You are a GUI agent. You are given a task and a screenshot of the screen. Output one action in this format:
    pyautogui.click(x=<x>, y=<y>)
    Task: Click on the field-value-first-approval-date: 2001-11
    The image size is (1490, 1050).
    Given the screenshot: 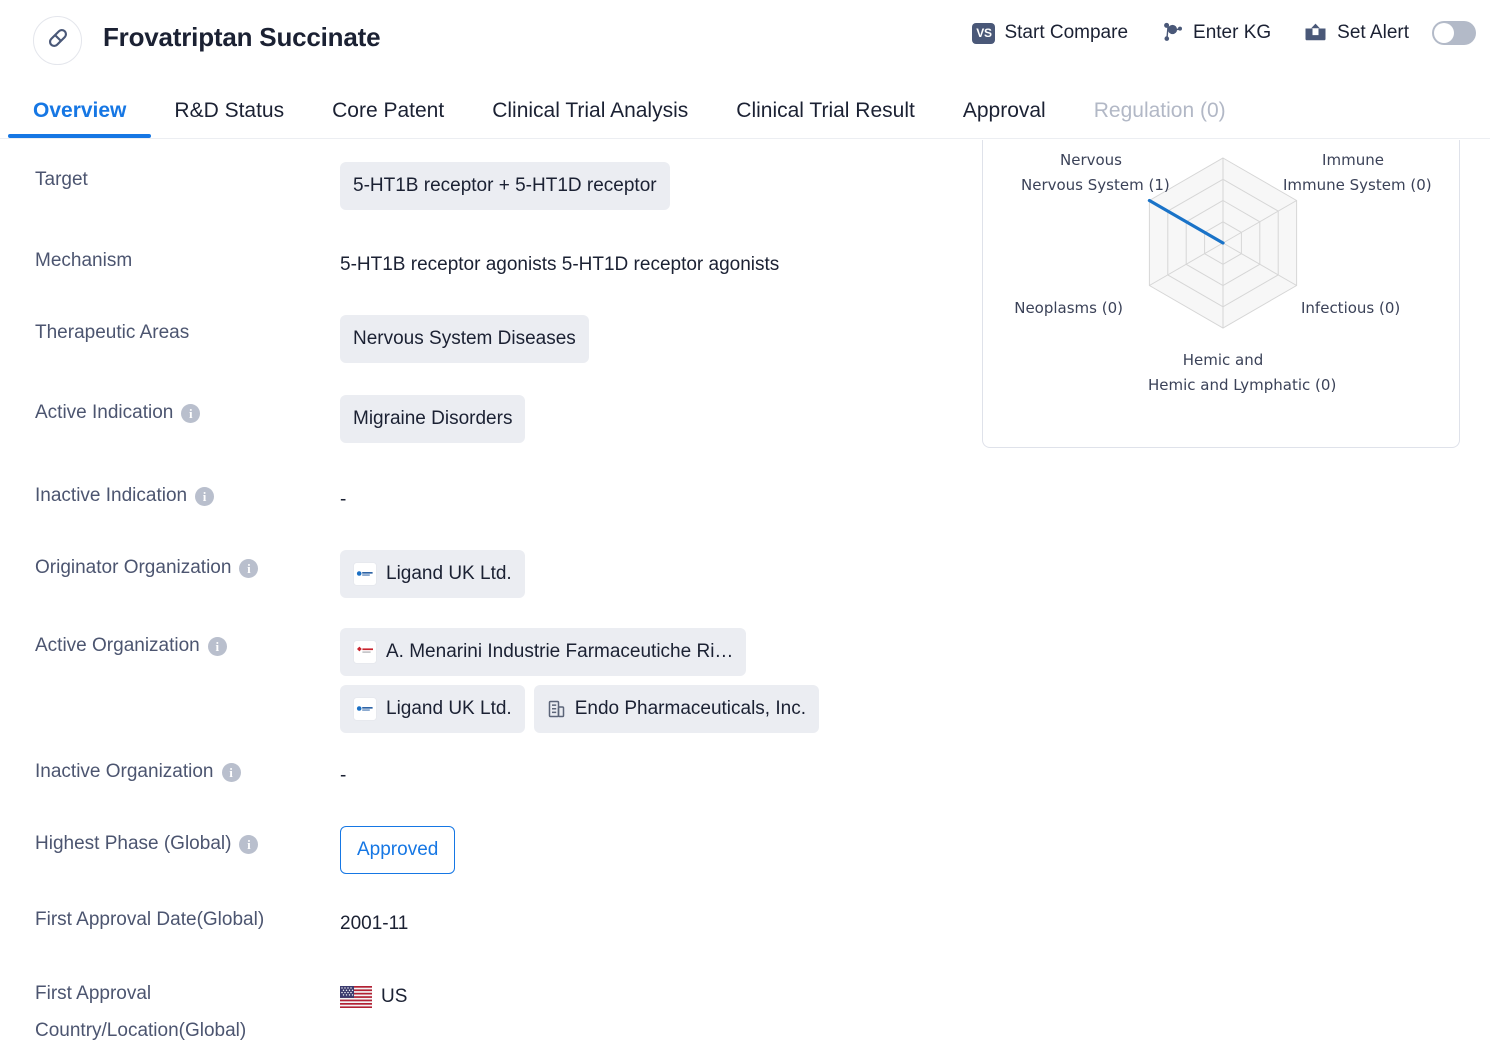 What is the action you would take?
    pyautogui.click(x=652, y=922)
    